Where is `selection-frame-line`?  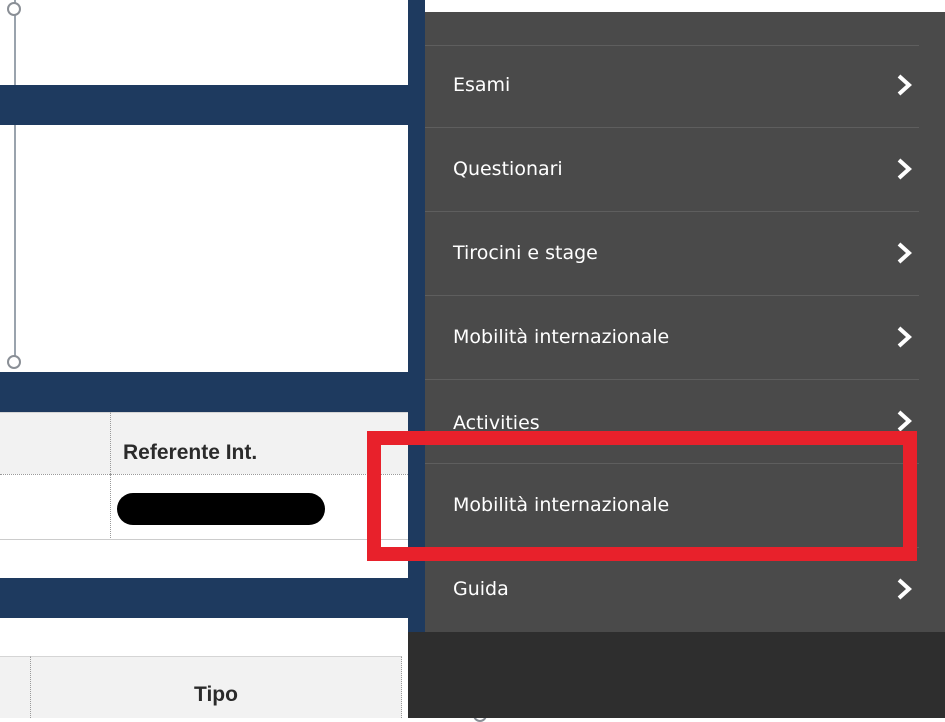 selection-frame-line is located at coordinates (15, 180).